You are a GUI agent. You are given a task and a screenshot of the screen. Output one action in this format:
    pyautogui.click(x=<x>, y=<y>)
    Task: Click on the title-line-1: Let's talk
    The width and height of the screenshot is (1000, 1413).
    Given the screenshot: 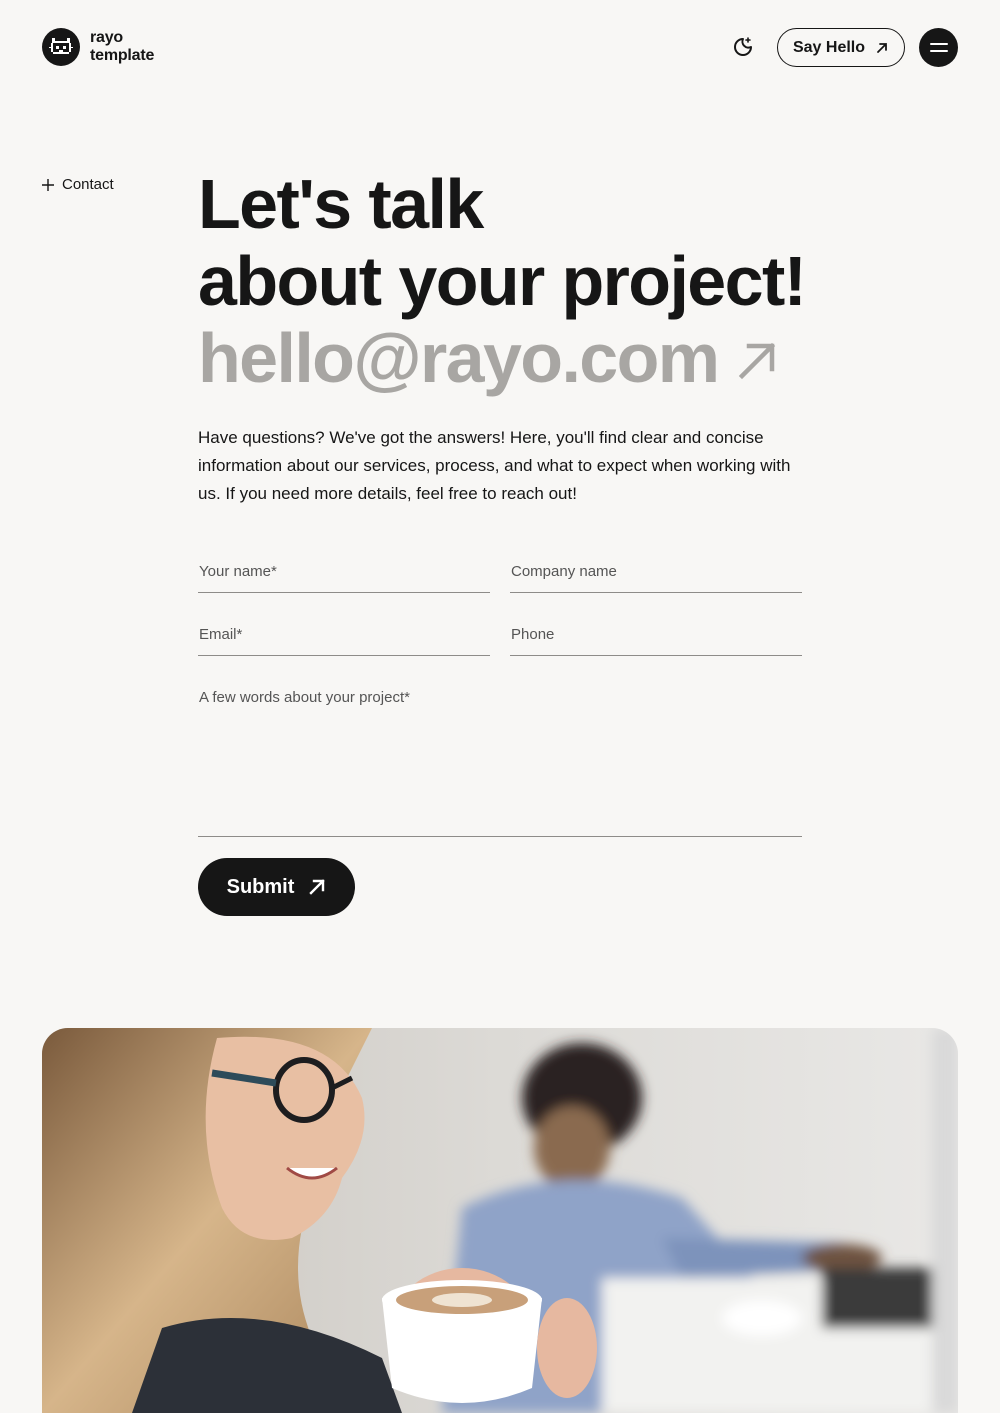 What is the action you would take?
    pyautogui.click(x=341, y=204)
    